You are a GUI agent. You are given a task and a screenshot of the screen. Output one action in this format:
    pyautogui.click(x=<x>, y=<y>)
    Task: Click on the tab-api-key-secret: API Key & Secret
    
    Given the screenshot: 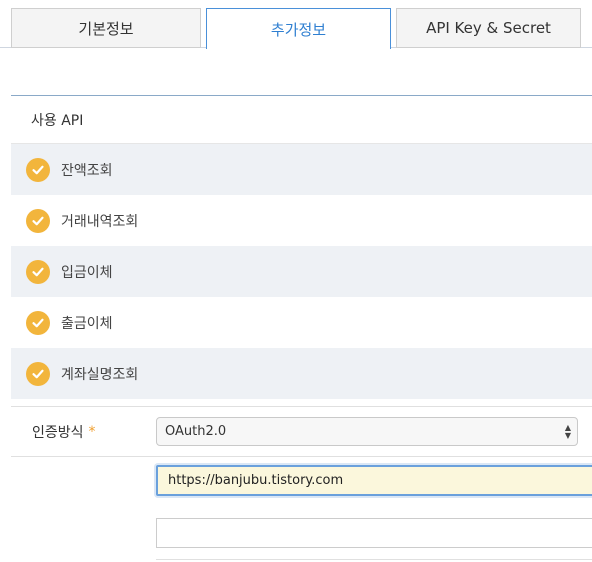 What is the action you would take?
    pyautogui.click(x=488, y=28)
    